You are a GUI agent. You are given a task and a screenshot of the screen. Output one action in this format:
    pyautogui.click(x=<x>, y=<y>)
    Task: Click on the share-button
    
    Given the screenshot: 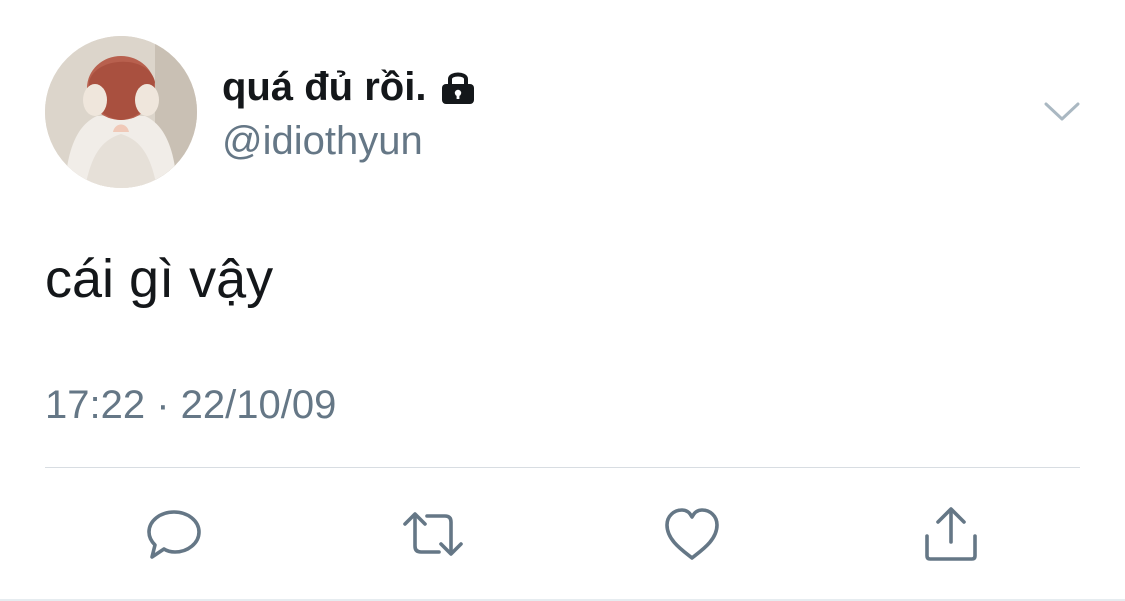 What is the action you would take?
    pyautogui.click(x=951, y=534)
    